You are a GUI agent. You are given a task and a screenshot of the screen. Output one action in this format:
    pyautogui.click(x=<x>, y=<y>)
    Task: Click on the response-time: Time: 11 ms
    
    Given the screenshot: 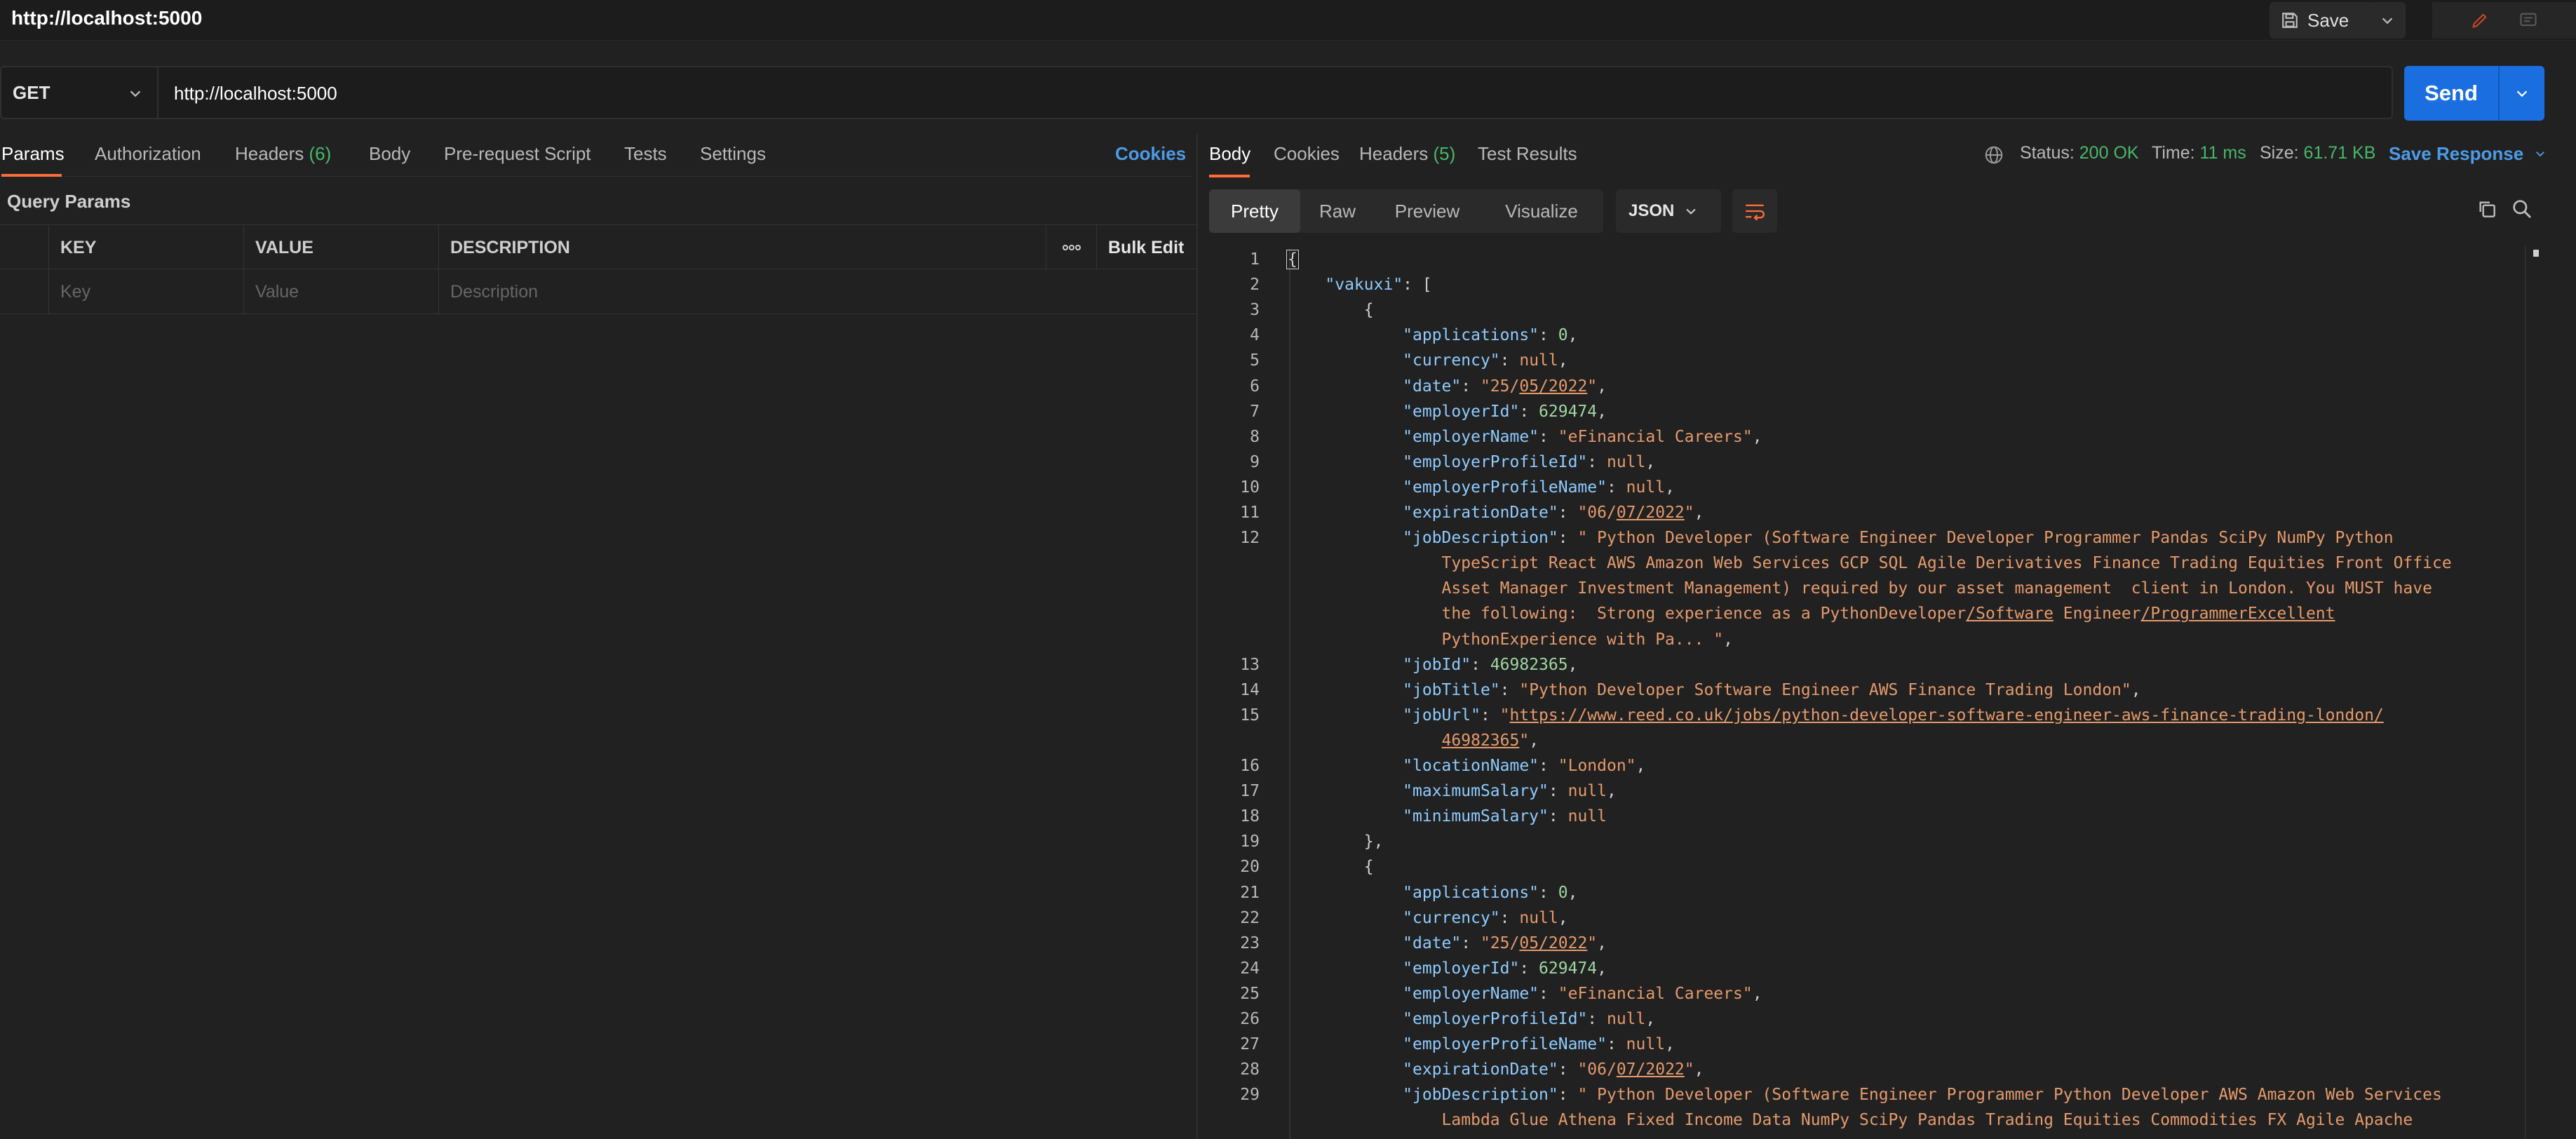 What is the action you would take?
    pyautogui.click(x=2199, y=153)
    